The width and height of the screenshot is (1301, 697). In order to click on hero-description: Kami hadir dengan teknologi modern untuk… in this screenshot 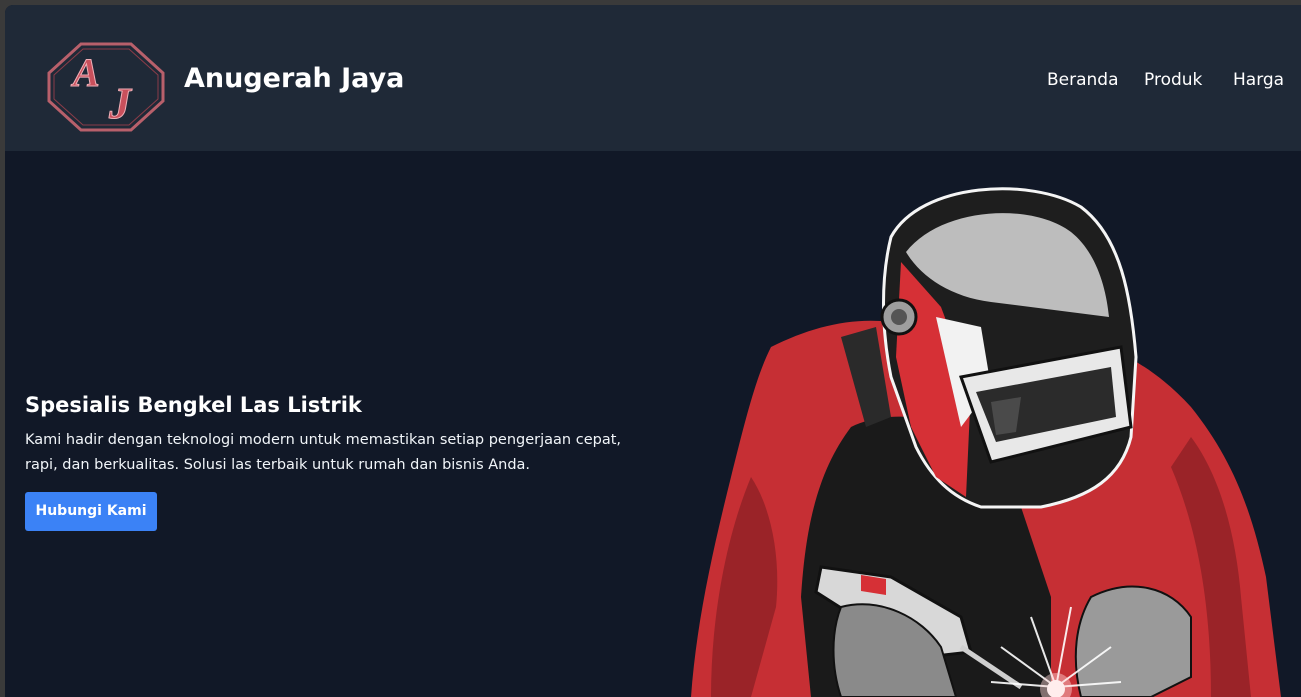, I will do `click(323, 452)`.